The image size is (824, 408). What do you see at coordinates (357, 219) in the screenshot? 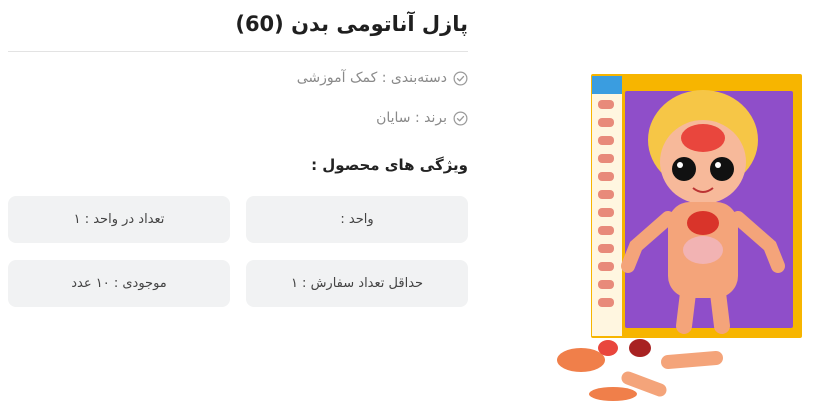
I see `feature-unit: واحد :` at bounding box center [357, 219].